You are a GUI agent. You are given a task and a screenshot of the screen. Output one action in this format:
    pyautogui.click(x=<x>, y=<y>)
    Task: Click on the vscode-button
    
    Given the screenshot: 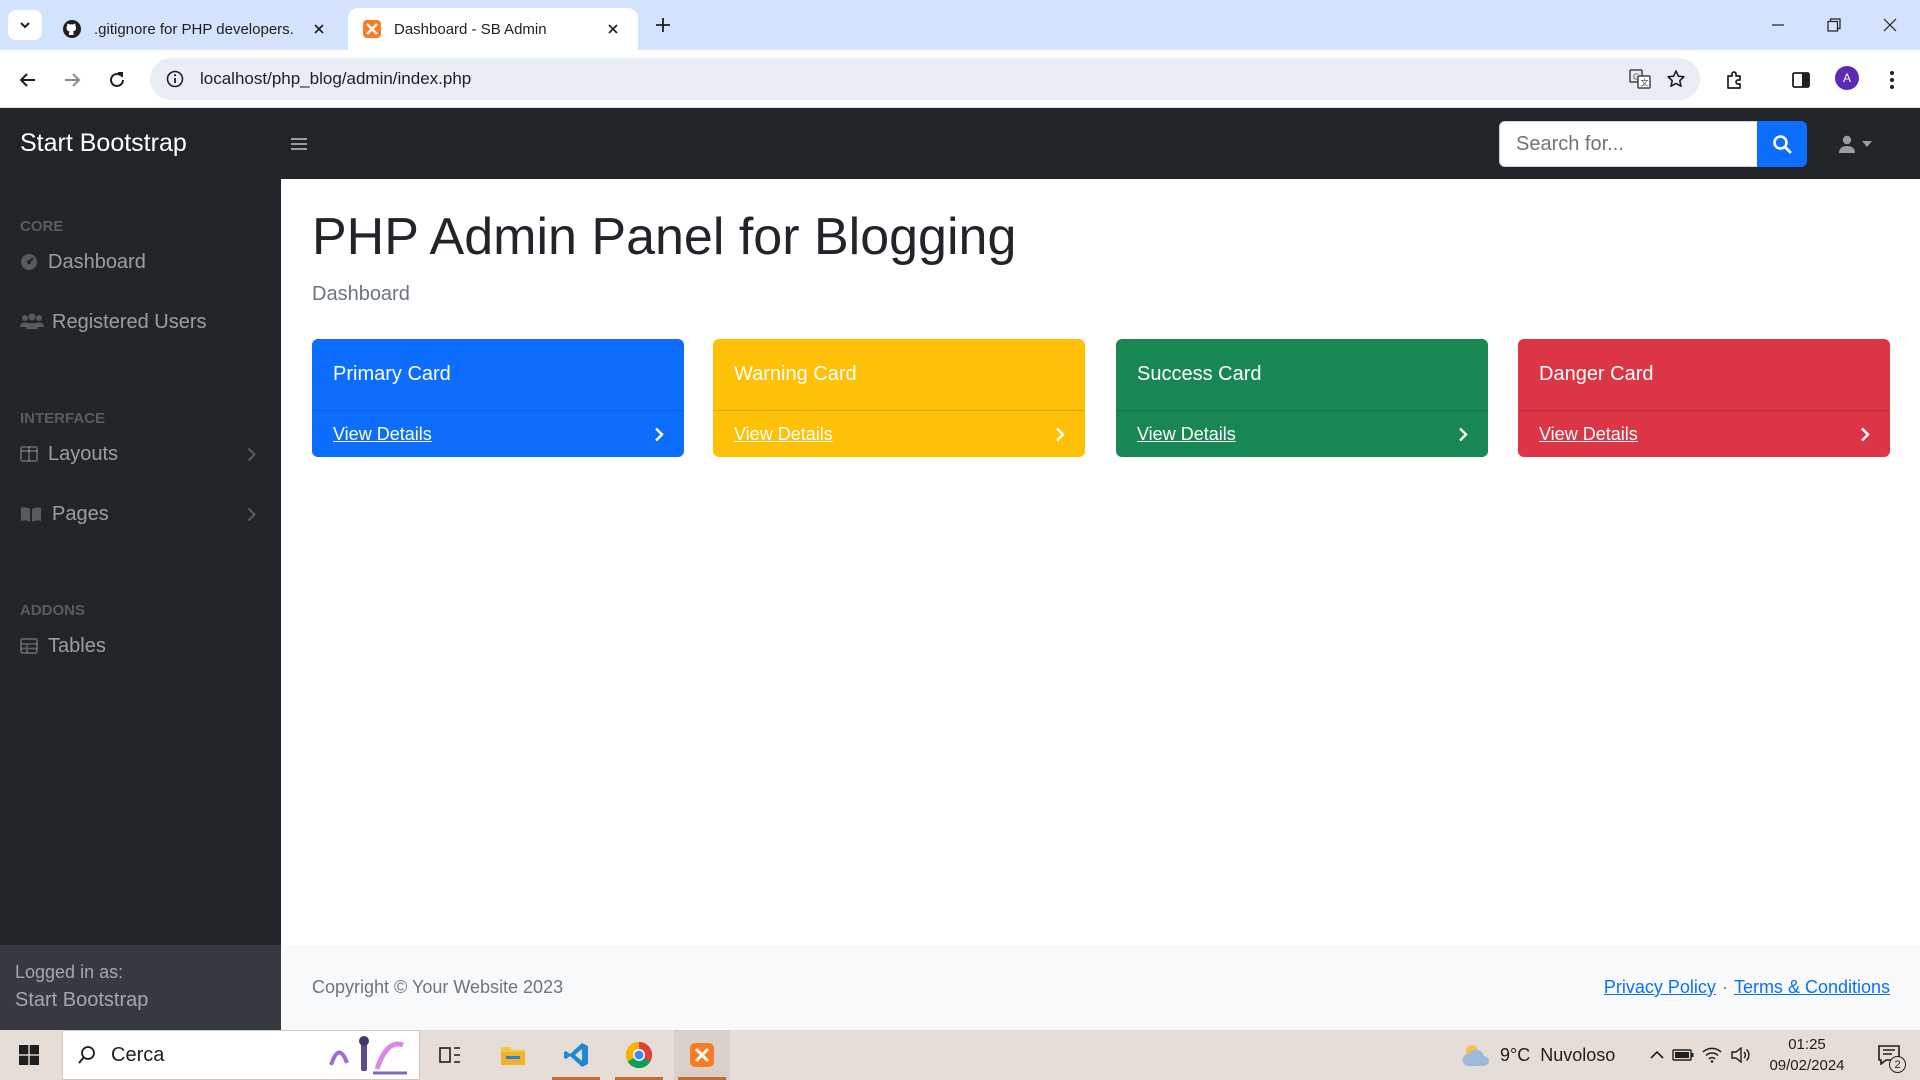 What is the action you would take?
    pyautogui.click(x=576, y=1055)
    